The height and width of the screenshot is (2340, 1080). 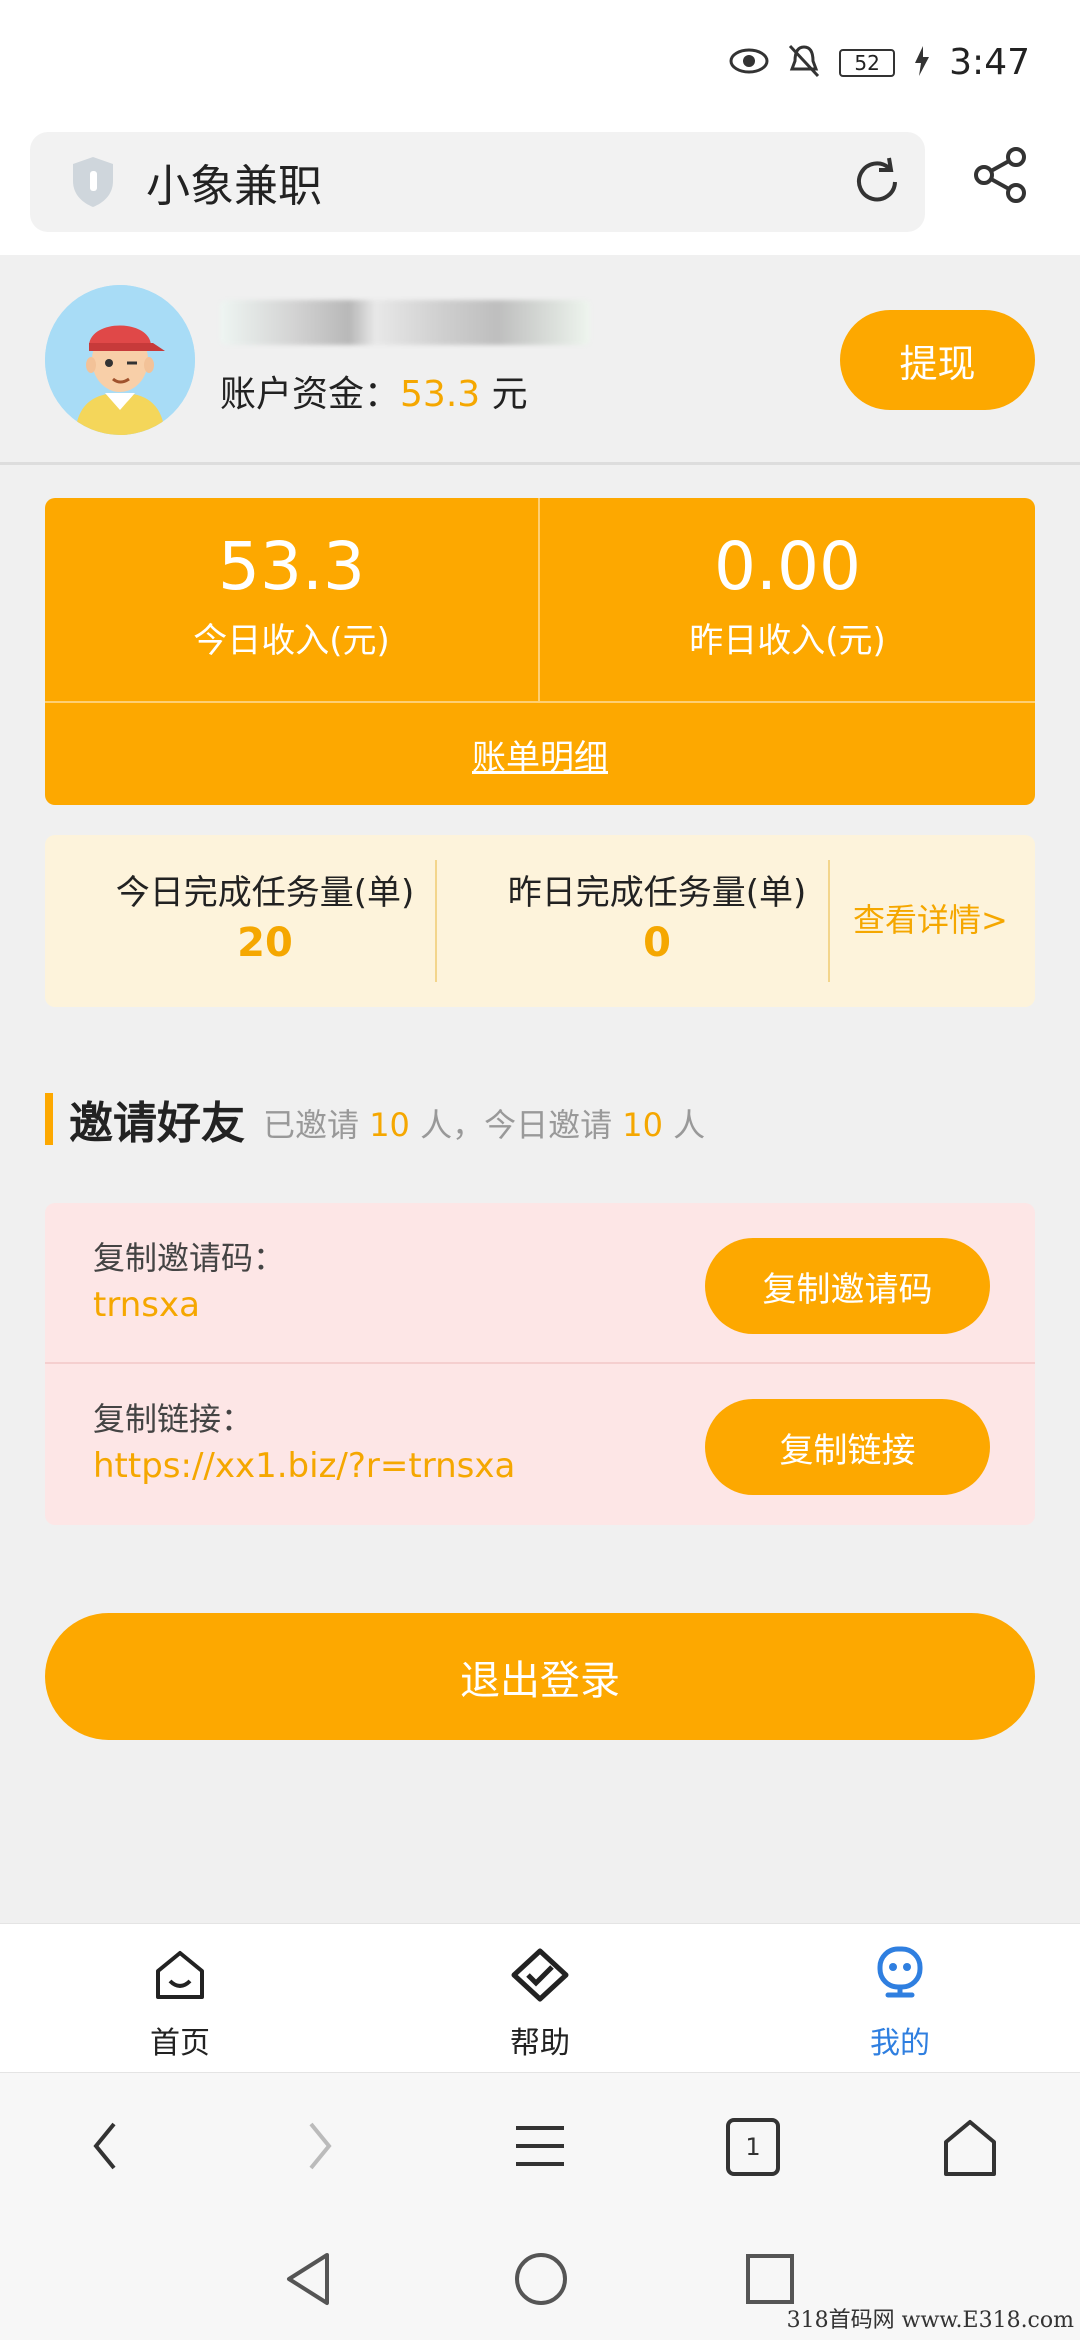 What do you see at coordinates (49, 1119) in the screenshot?
I see `section-marker` at bounding box center [49, 1119].